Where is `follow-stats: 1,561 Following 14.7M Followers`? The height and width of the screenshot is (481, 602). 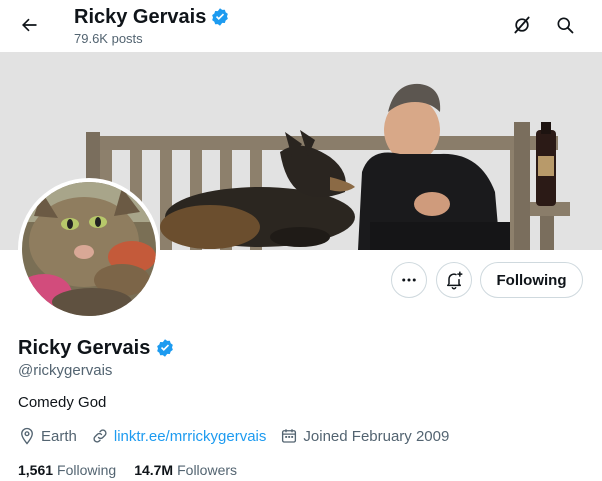
follow-stats: 1,561 Following 14.7M Followers is located at coordinates (136, 470).